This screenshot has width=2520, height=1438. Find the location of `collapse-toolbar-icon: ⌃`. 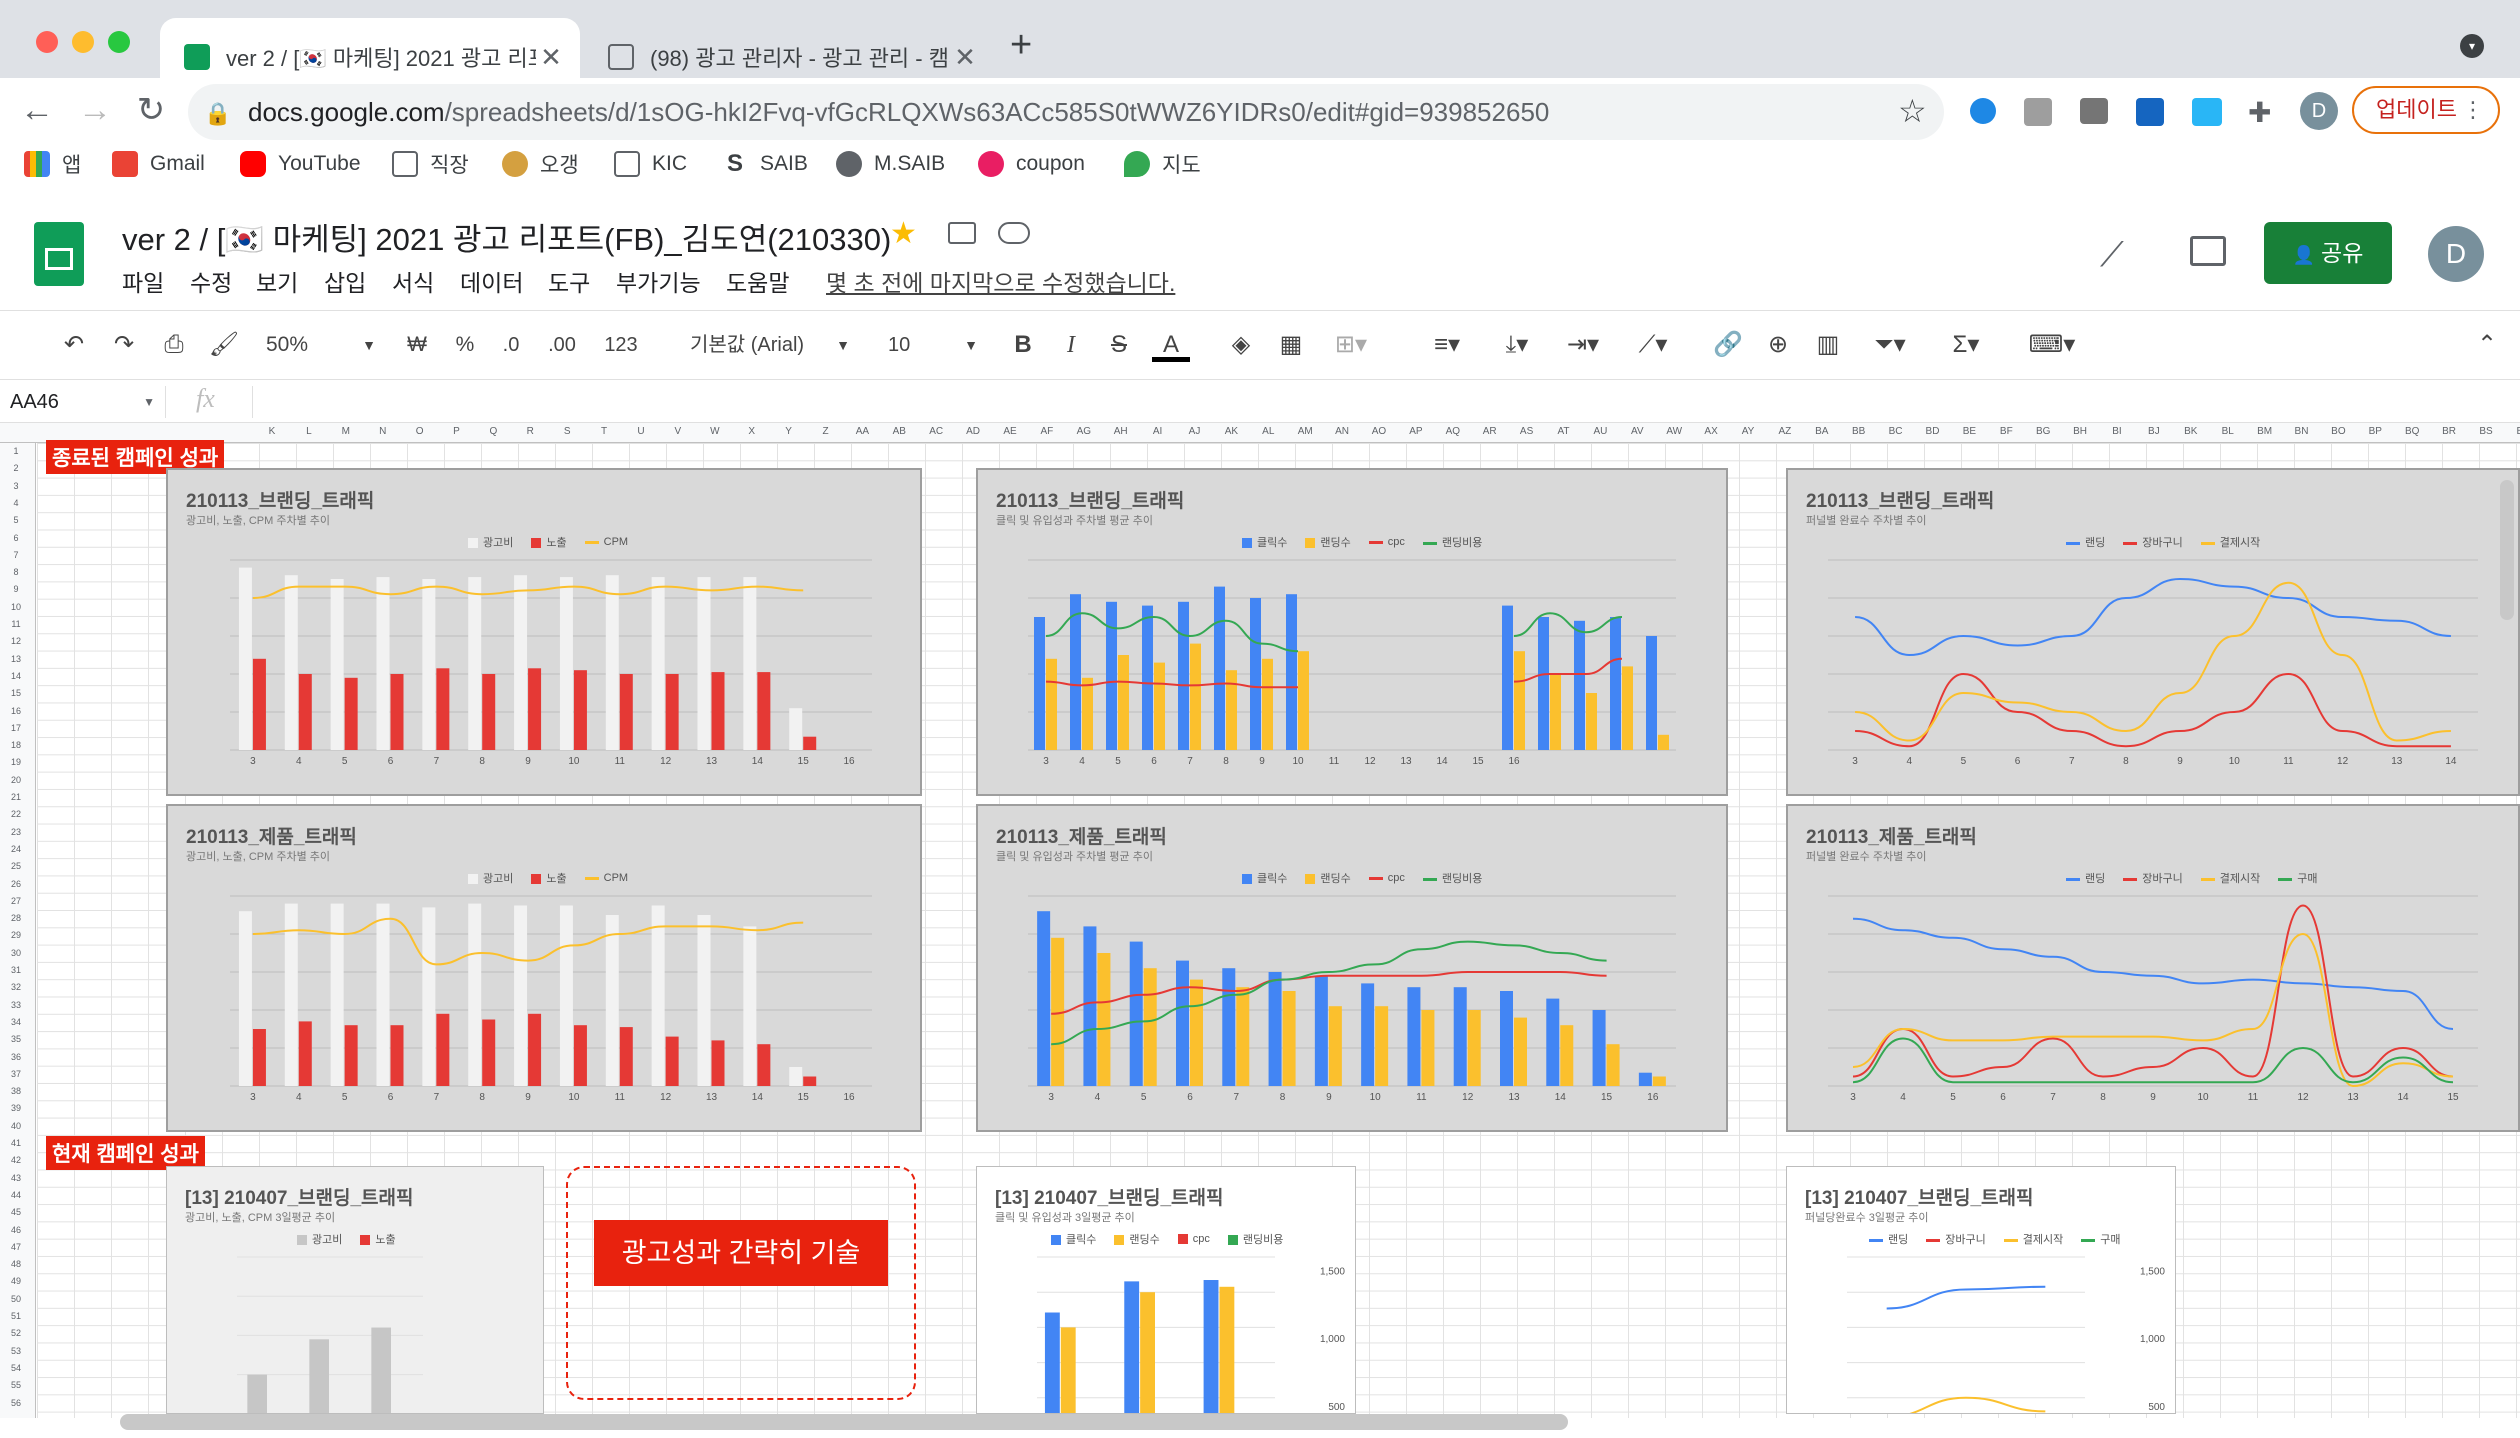

collapse-toolbar-icon: ⌃ is located at coordinates (2487, 345).